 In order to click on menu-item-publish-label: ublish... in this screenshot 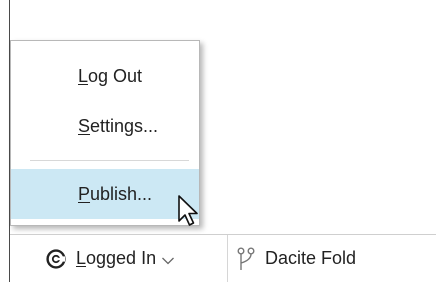, I will do `click(121, 194)`.